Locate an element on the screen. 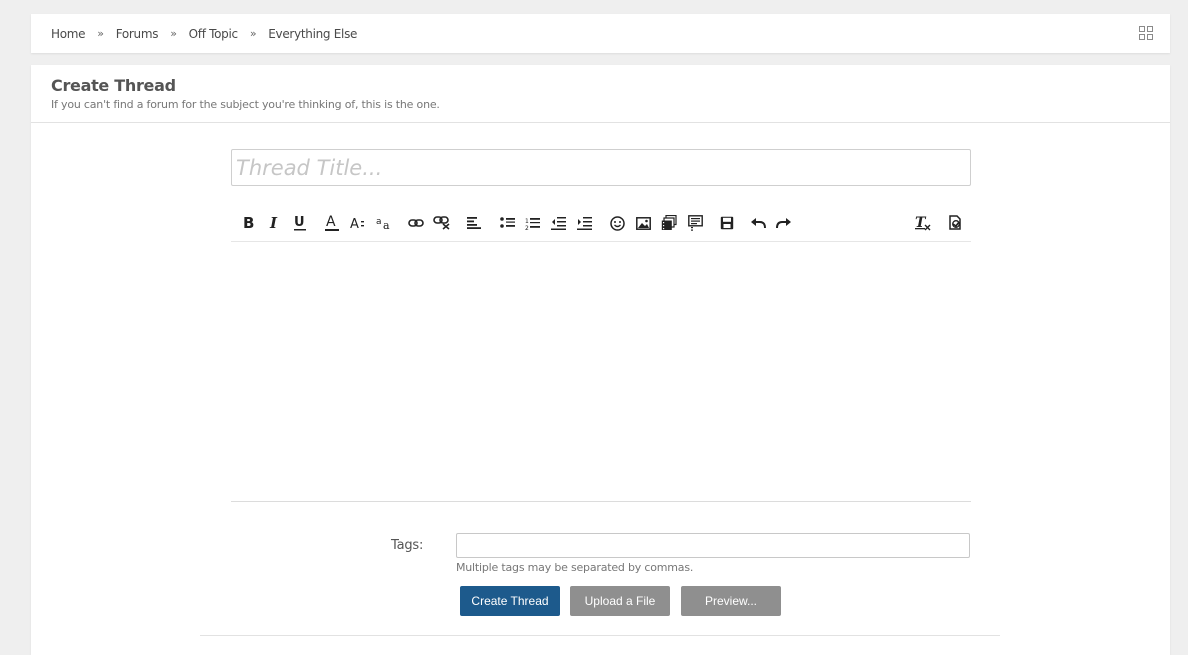  create-thread-button: Create Thread is located at coordinates (510, 601).